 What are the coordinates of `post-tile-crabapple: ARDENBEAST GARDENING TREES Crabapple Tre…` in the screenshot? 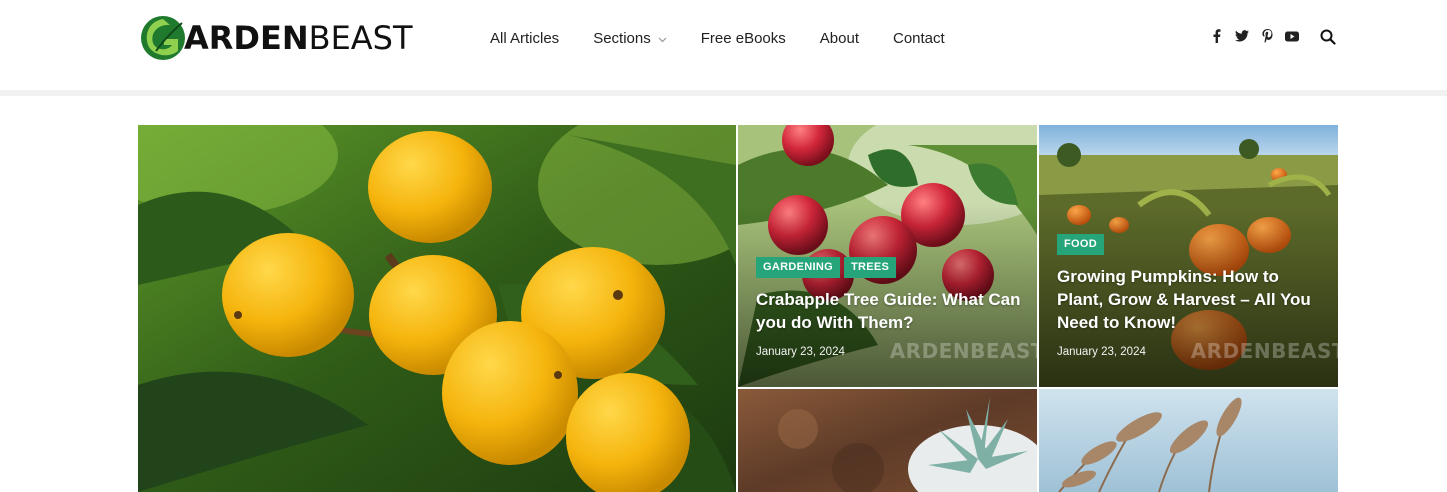 It's located at (887, 256).